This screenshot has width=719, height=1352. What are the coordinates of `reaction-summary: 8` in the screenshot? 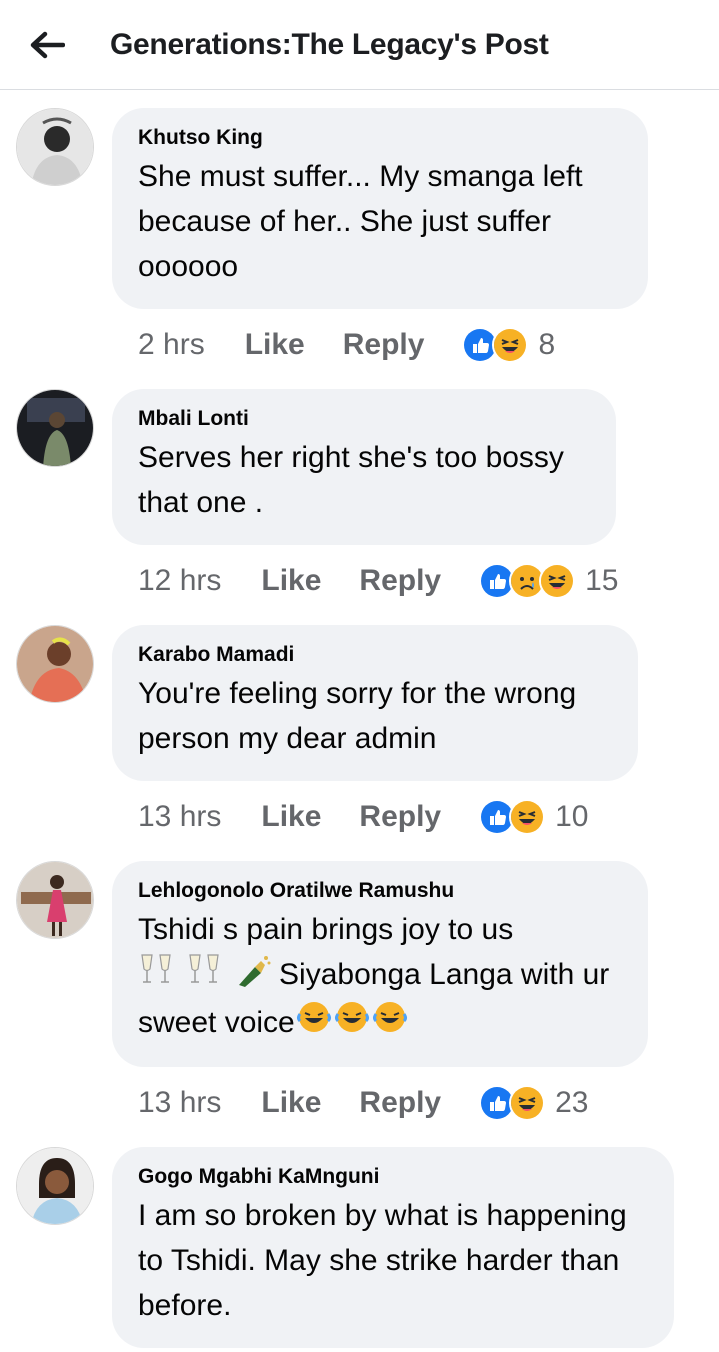 It's located at (508, 345).